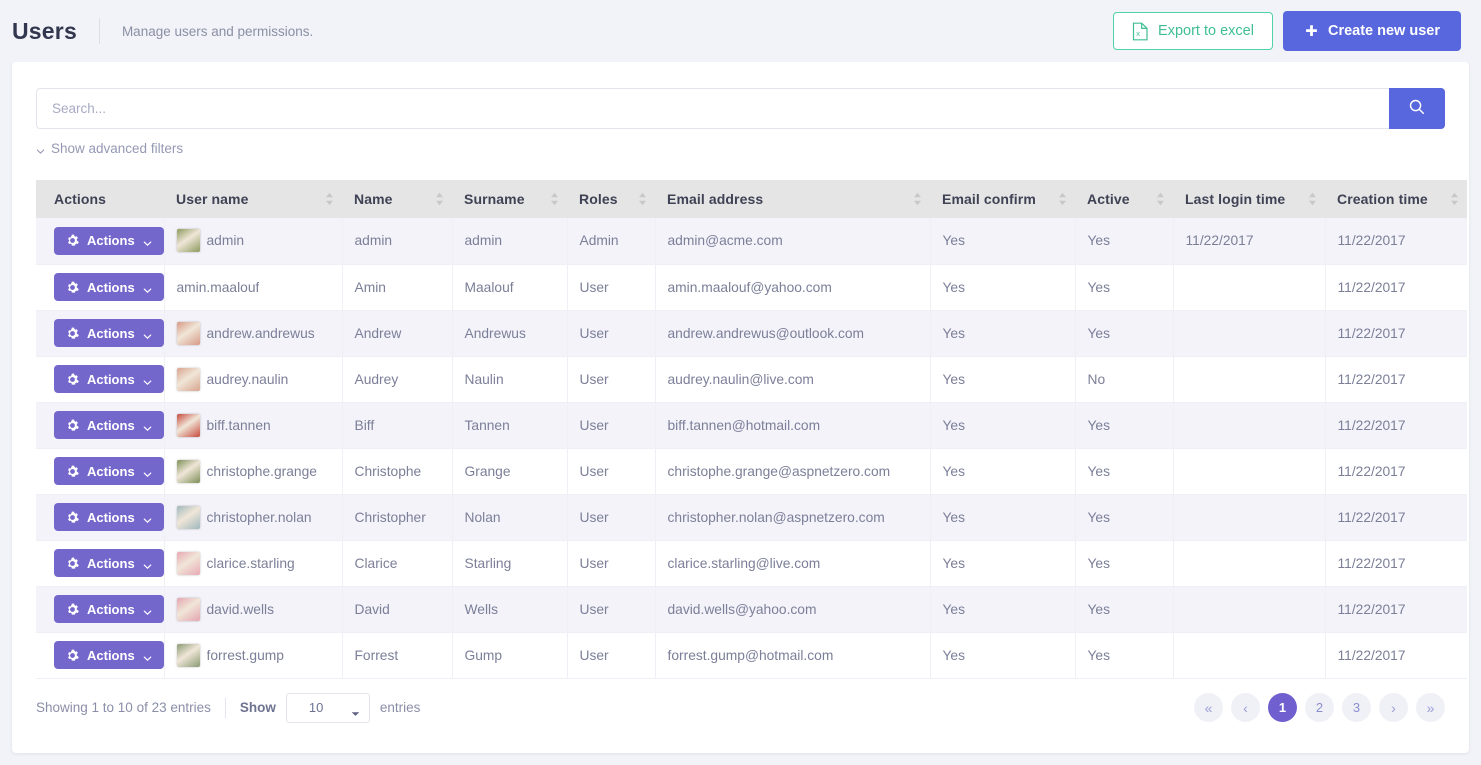 Image resolution: width=1481 pixels, height=765 pixels. I want to click on cell-name: Amin, so click(397, 287).